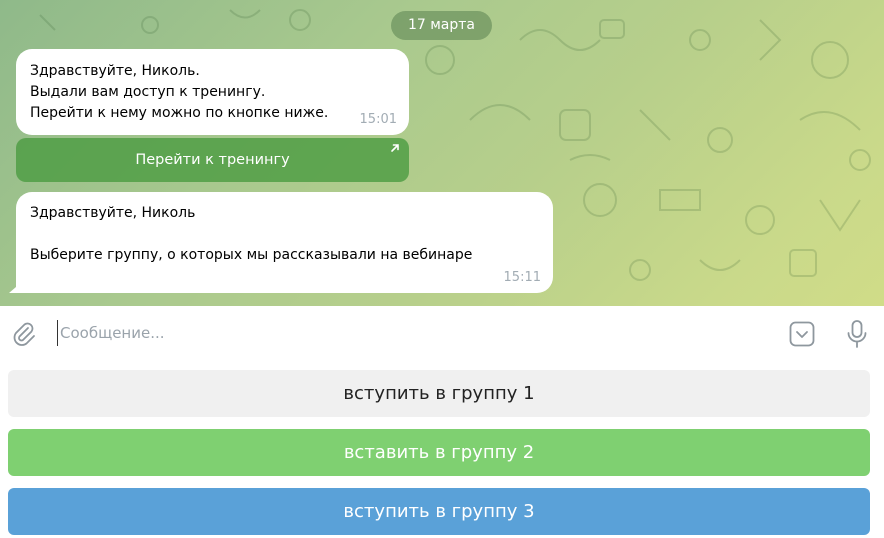 The height and width of the screenshot is (538, 884). I want to click on message-text: Выдали вам доступ к тренингу., so click(148, 92).